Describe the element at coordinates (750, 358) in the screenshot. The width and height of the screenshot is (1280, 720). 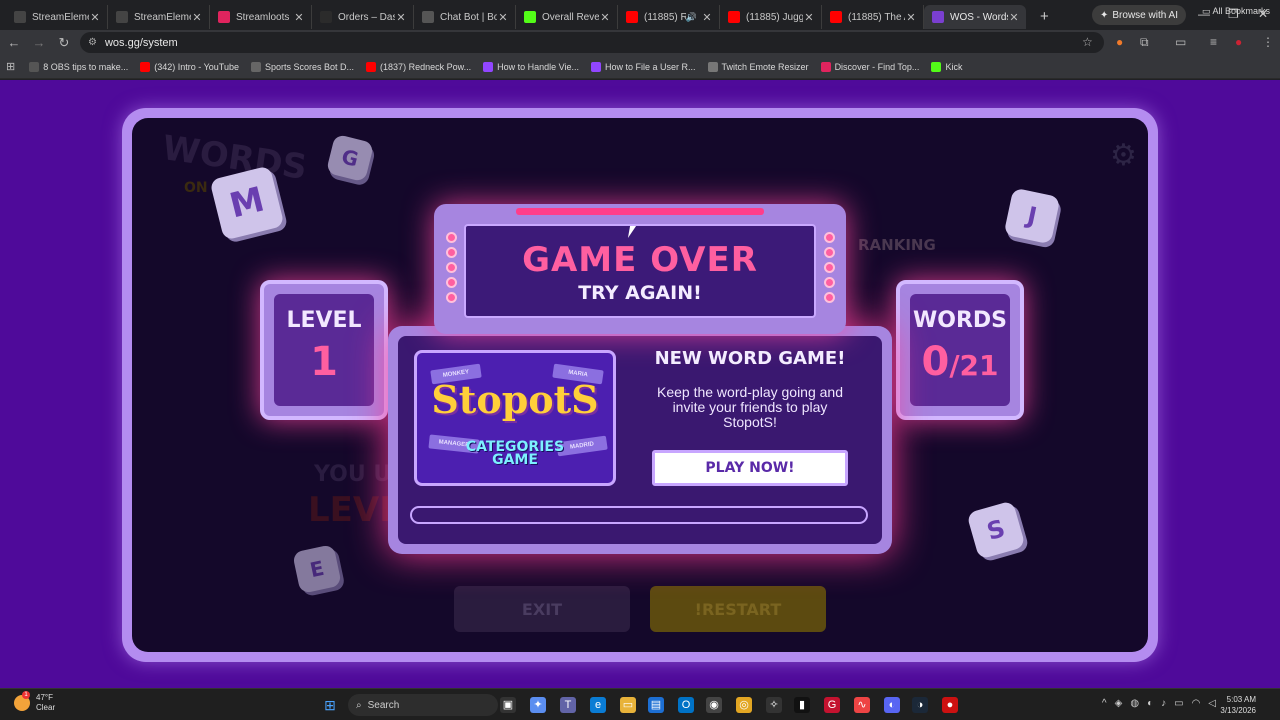
I see `new-word-game-title: NEW WORD GAME!` at that location.